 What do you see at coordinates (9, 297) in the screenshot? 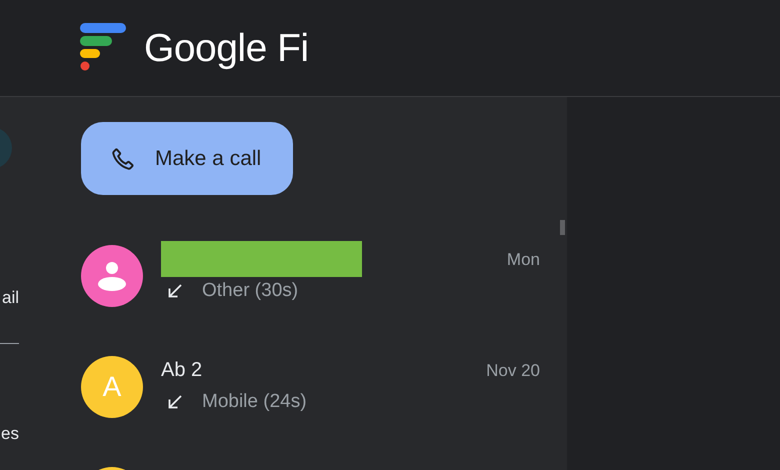
I see `sidebar-label: ail` at bounding box center [9, 297].